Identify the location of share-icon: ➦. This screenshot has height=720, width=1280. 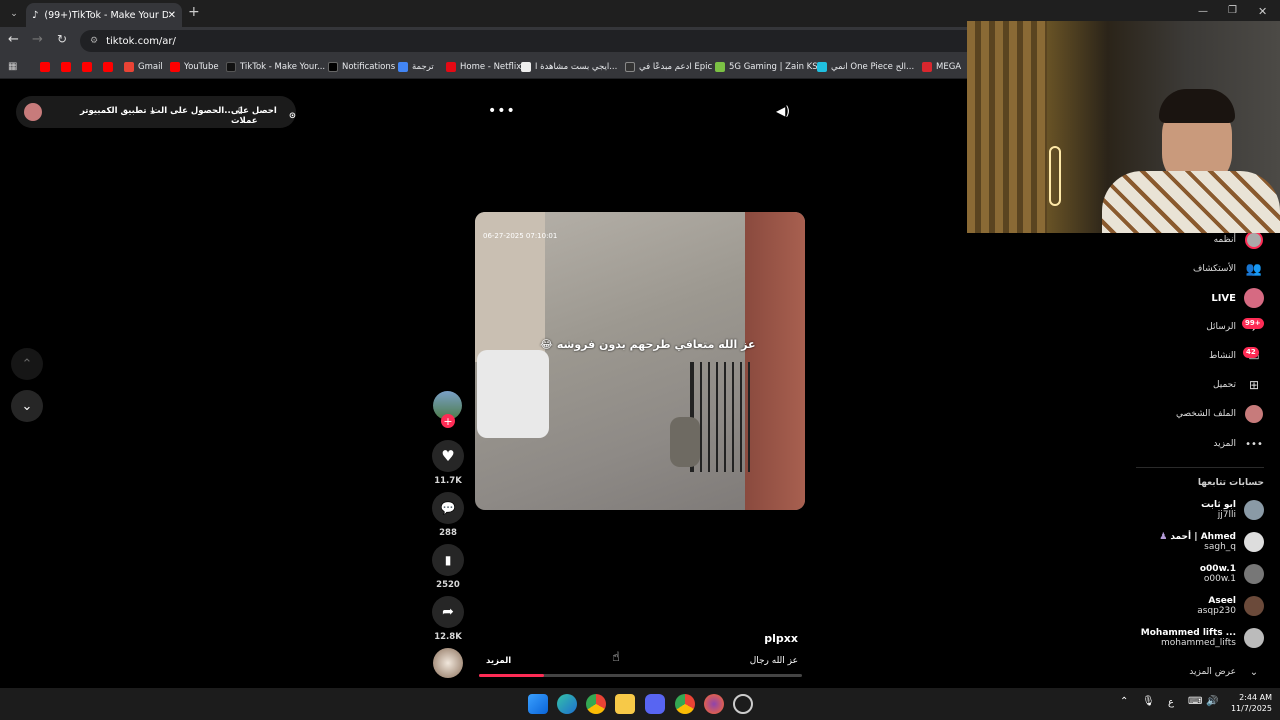
(448, 612).